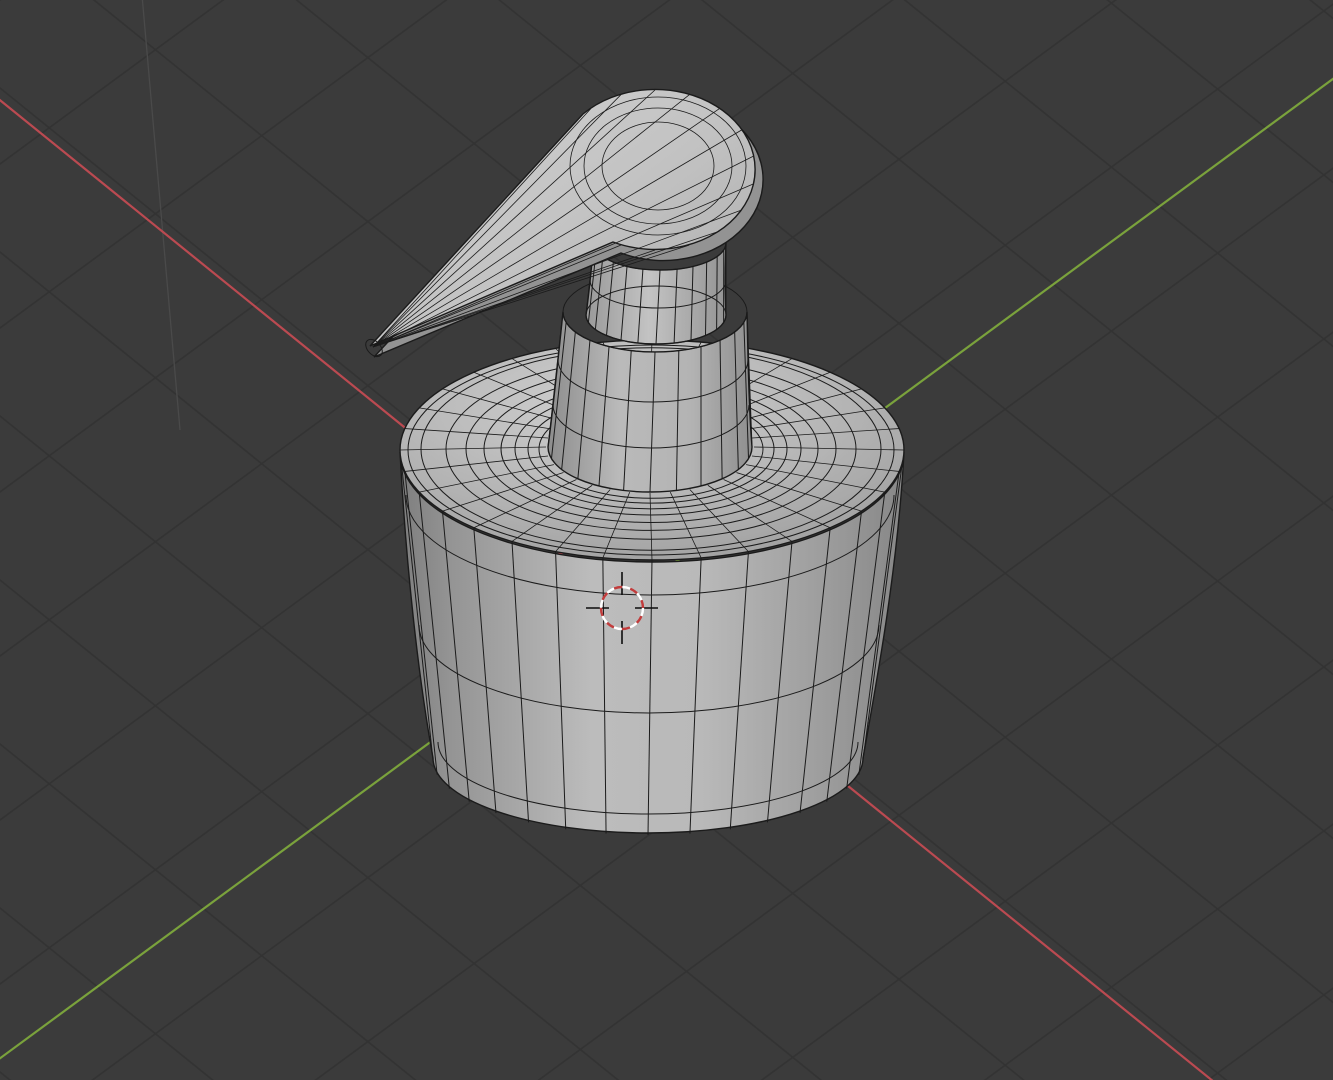 Image resolution: width=1333 pixels, height=1080 pixels. What do you see at coordinates (717, 293) in the screenshot?
I see `wire-edge` at bounding box center [717, 293].